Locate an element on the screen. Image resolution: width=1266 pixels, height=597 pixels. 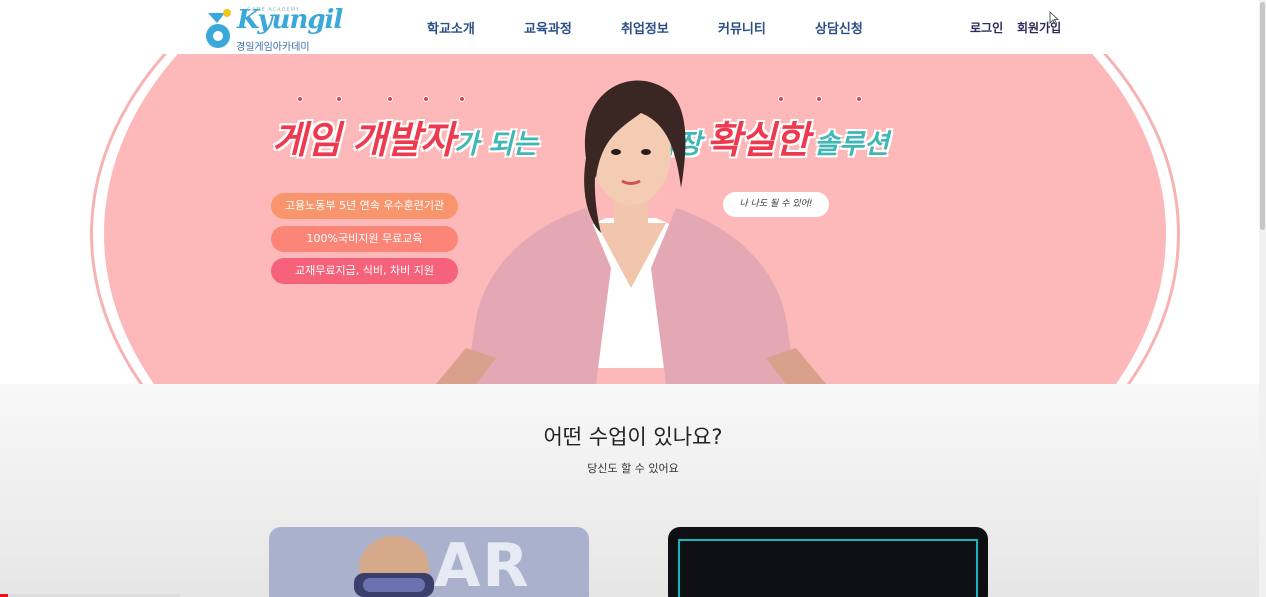
course-card-dark is located at coordinates (828, 562).